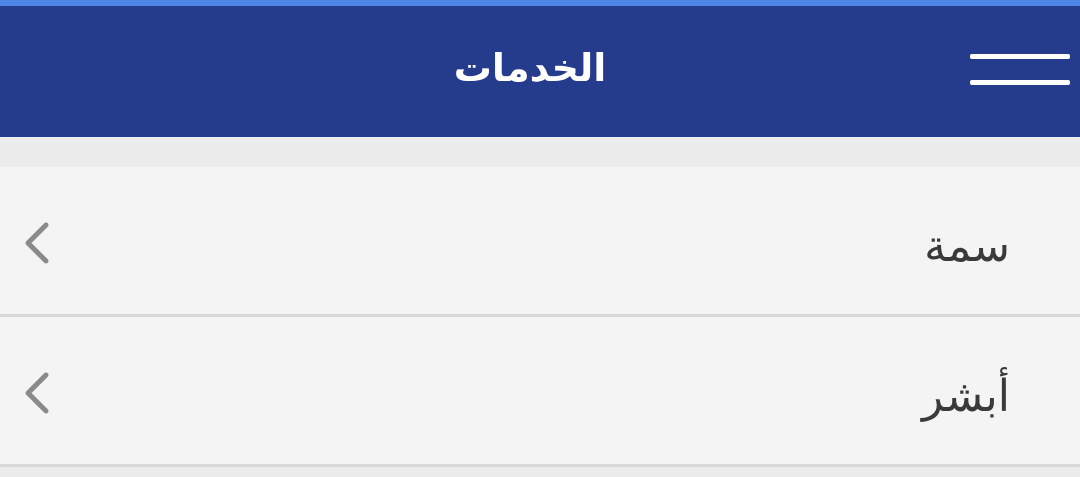 The width and height of the screenshot is (1080, 477). Describe the element at coordinates (540, 472) in the screenshot. I see `list-bottom-spacer` at that location.